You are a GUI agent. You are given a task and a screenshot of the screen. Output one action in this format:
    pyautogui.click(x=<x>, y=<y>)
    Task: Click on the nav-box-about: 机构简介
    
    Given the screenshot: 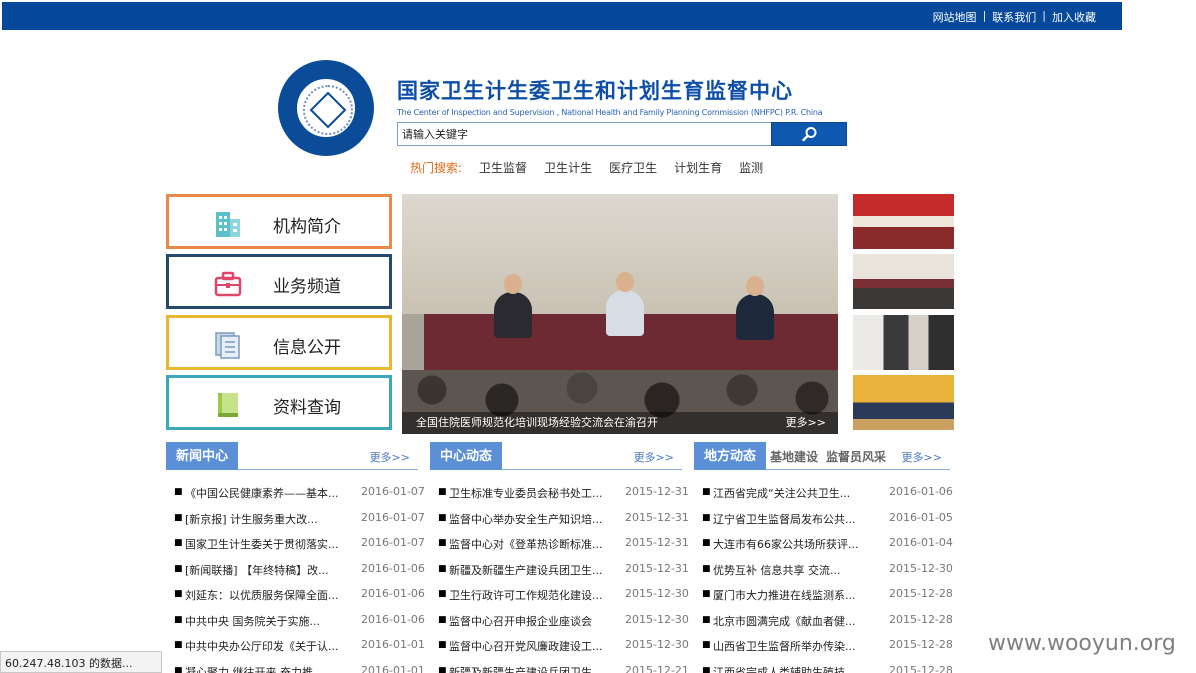 What is the action you would take?
    pyautogui.click(x=279, y=221)
    